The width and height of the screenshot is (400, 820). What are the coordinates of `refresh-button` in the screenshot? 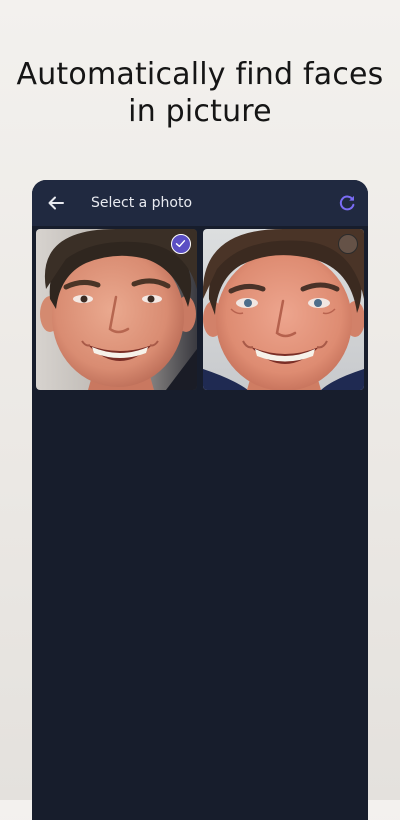 It's located at (347, 203).